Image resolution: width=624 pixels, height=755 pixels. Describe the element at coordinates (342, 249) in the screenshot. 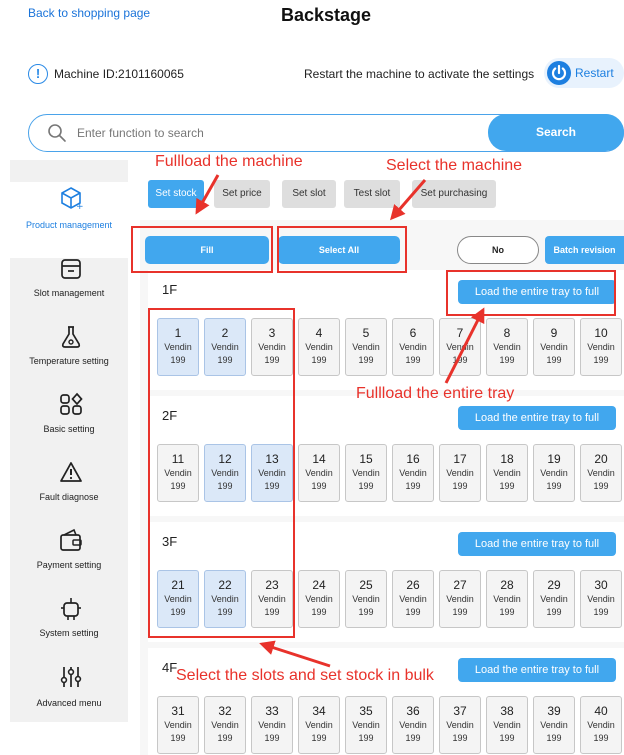

I see `annotation-box-select-all` at that location.